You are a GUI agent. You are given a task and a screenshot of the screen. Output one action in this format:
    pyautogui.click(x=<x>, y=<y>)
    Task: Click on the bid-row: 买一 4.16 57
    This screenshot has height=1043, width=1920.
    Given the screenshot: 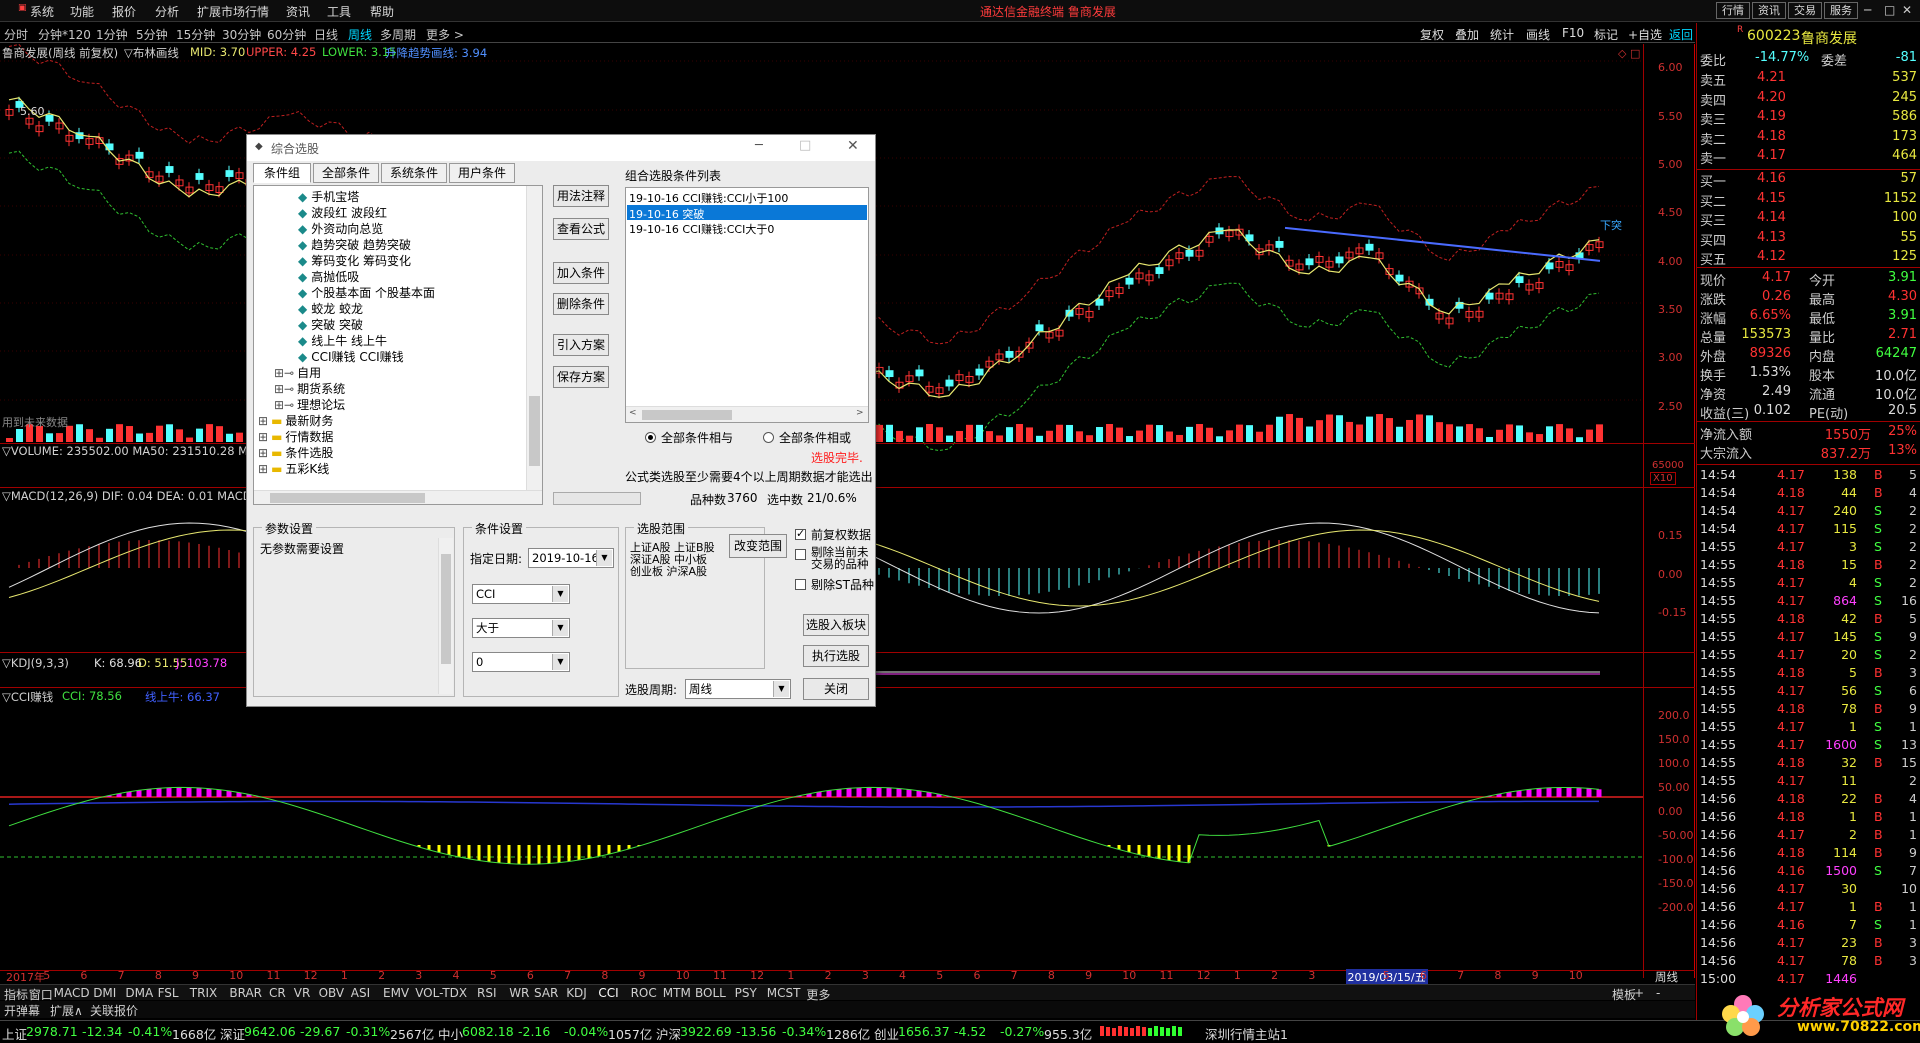 What is the action you would take?
    pyautogui.click(x=1808, y=180)
    